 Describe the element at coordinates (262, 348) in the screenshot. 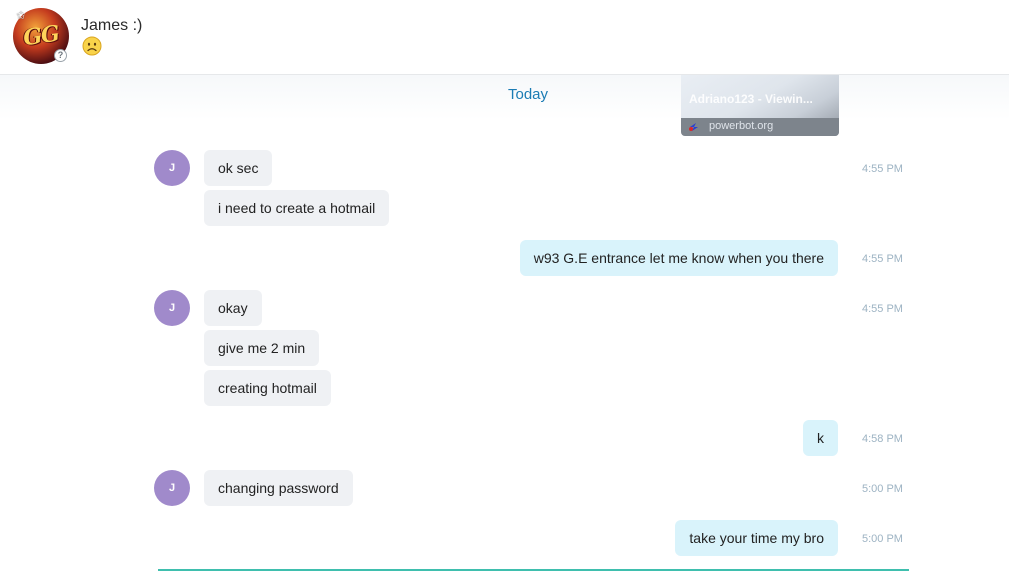

I see `incoming-message: give me 2 min` at that location.